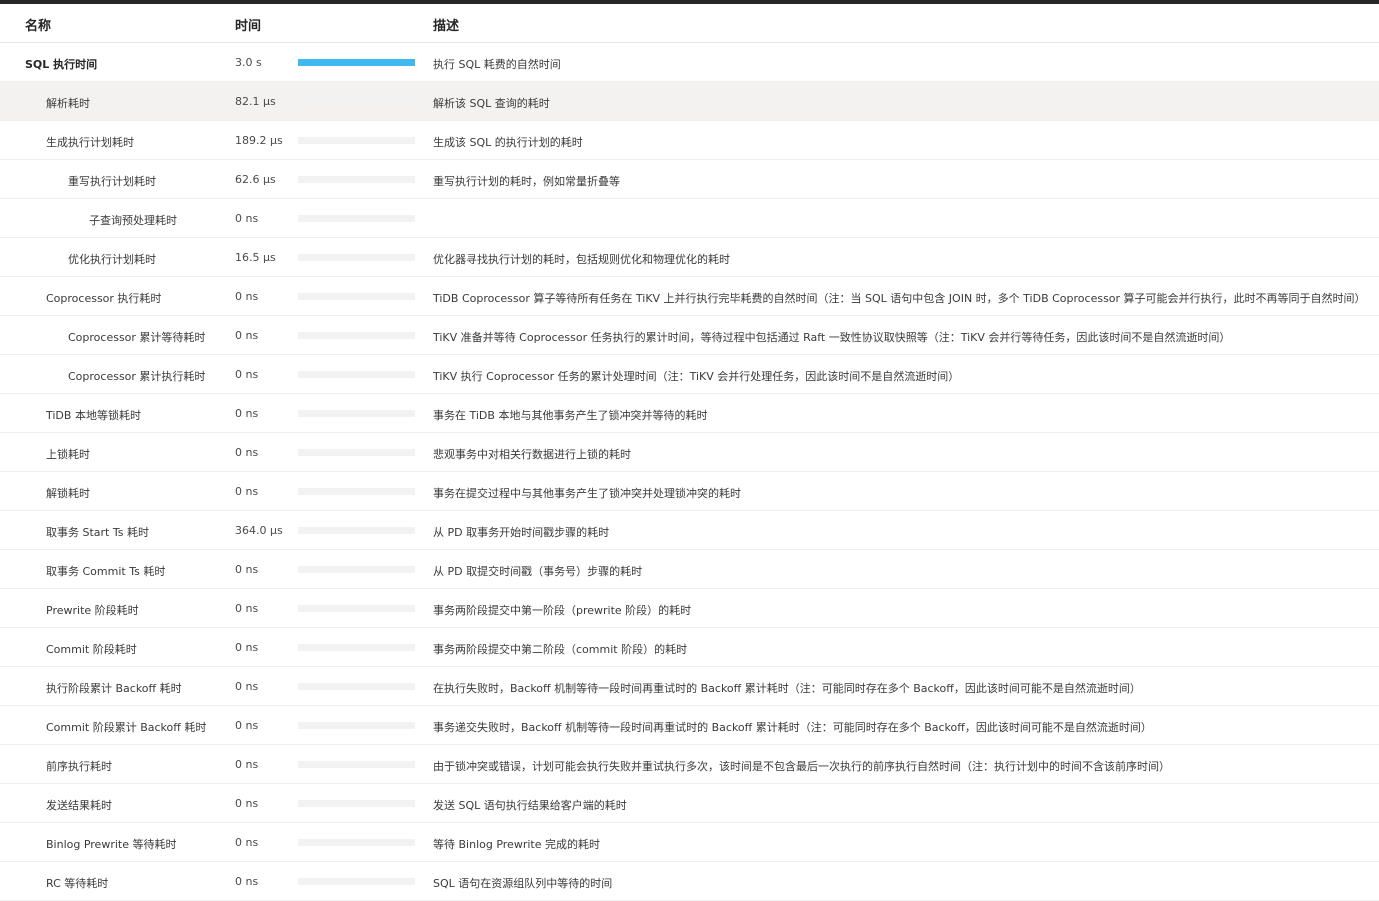 The image size is (1379, 901). What do you see at coordinates (91, 649) in the screenshot?
I see `row-name: Commit 阶段耗时` at bounding box center [91, 649].